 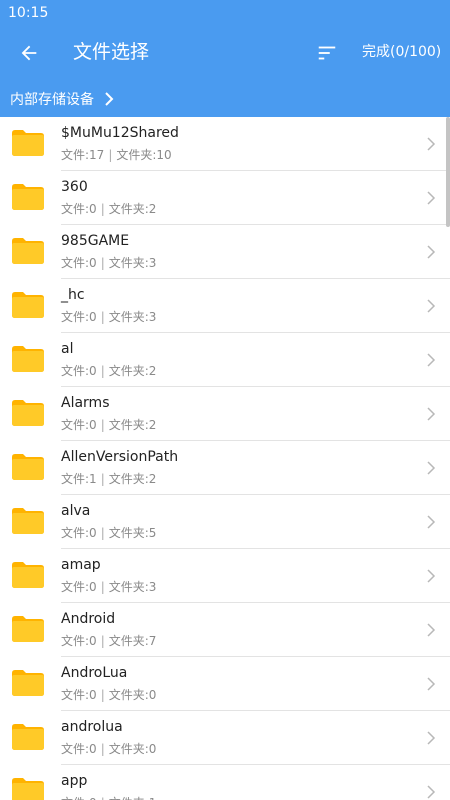 I want to click on file-list-item: alva 文件:0 | 文件夹:5, so click(x=225, y=522).